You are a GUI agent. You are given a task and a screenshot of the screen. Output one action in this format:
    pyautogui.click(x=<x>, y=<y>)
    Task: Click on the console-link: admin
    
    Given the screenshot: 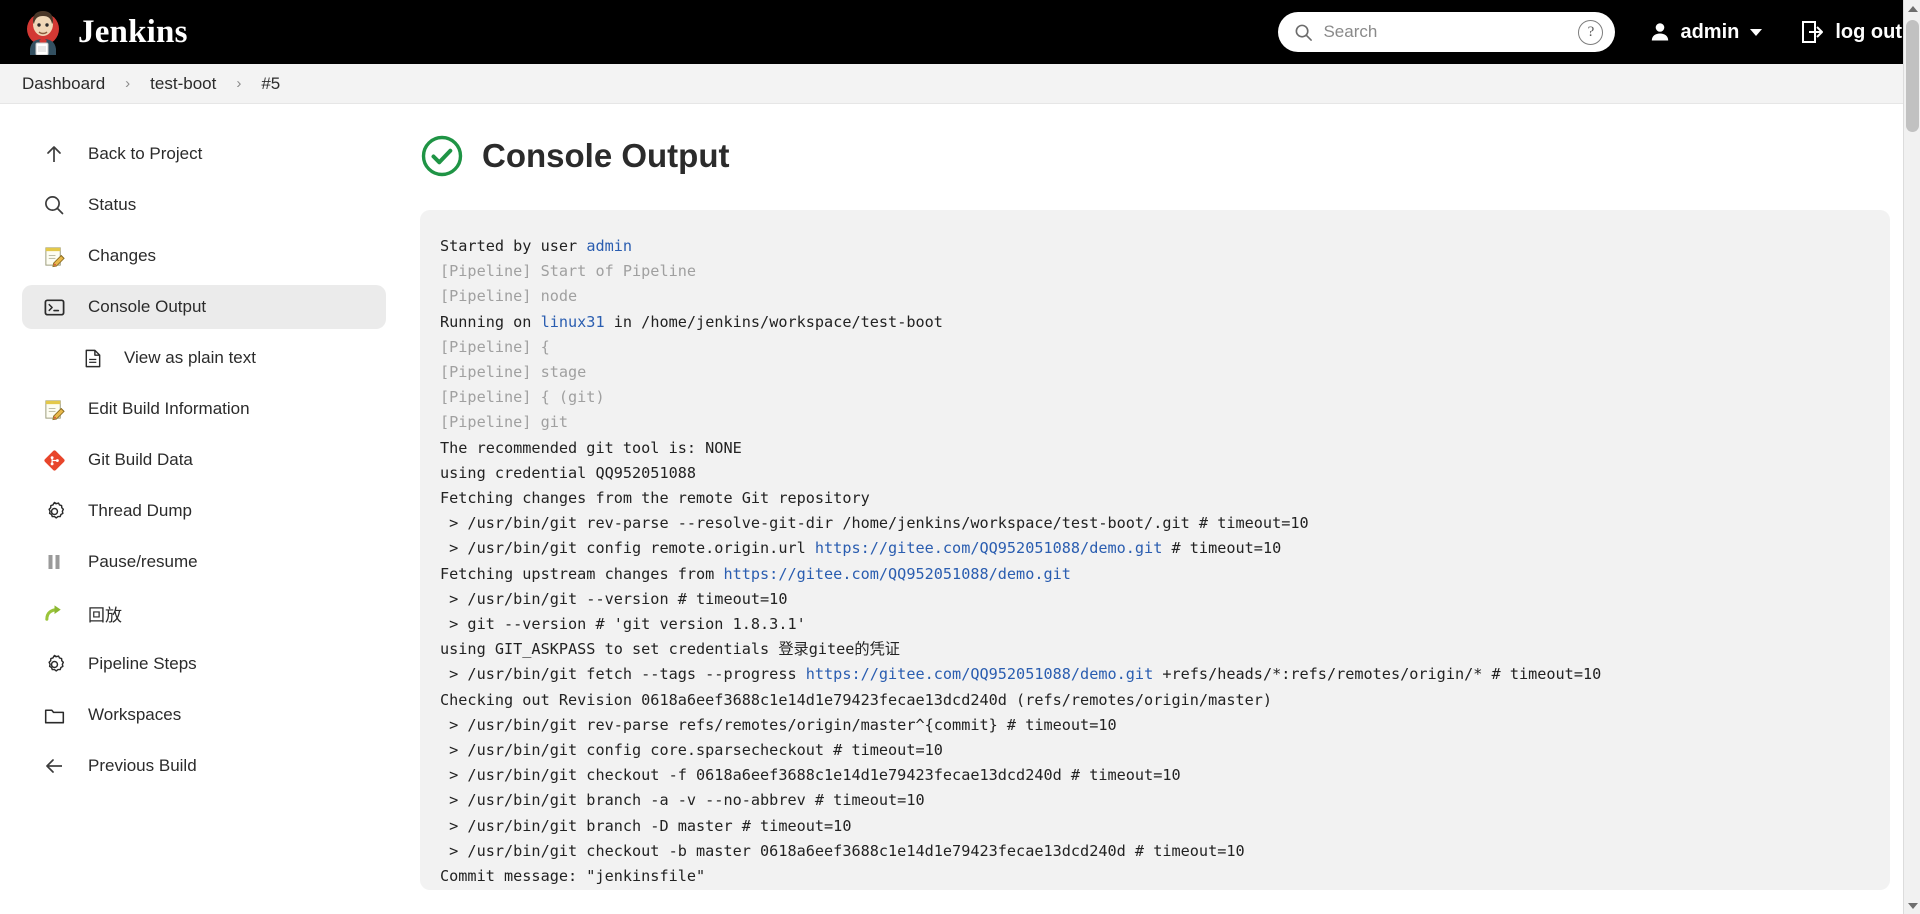 What is the action you would take?
    pyautogui.click(x=609, y=246)
    